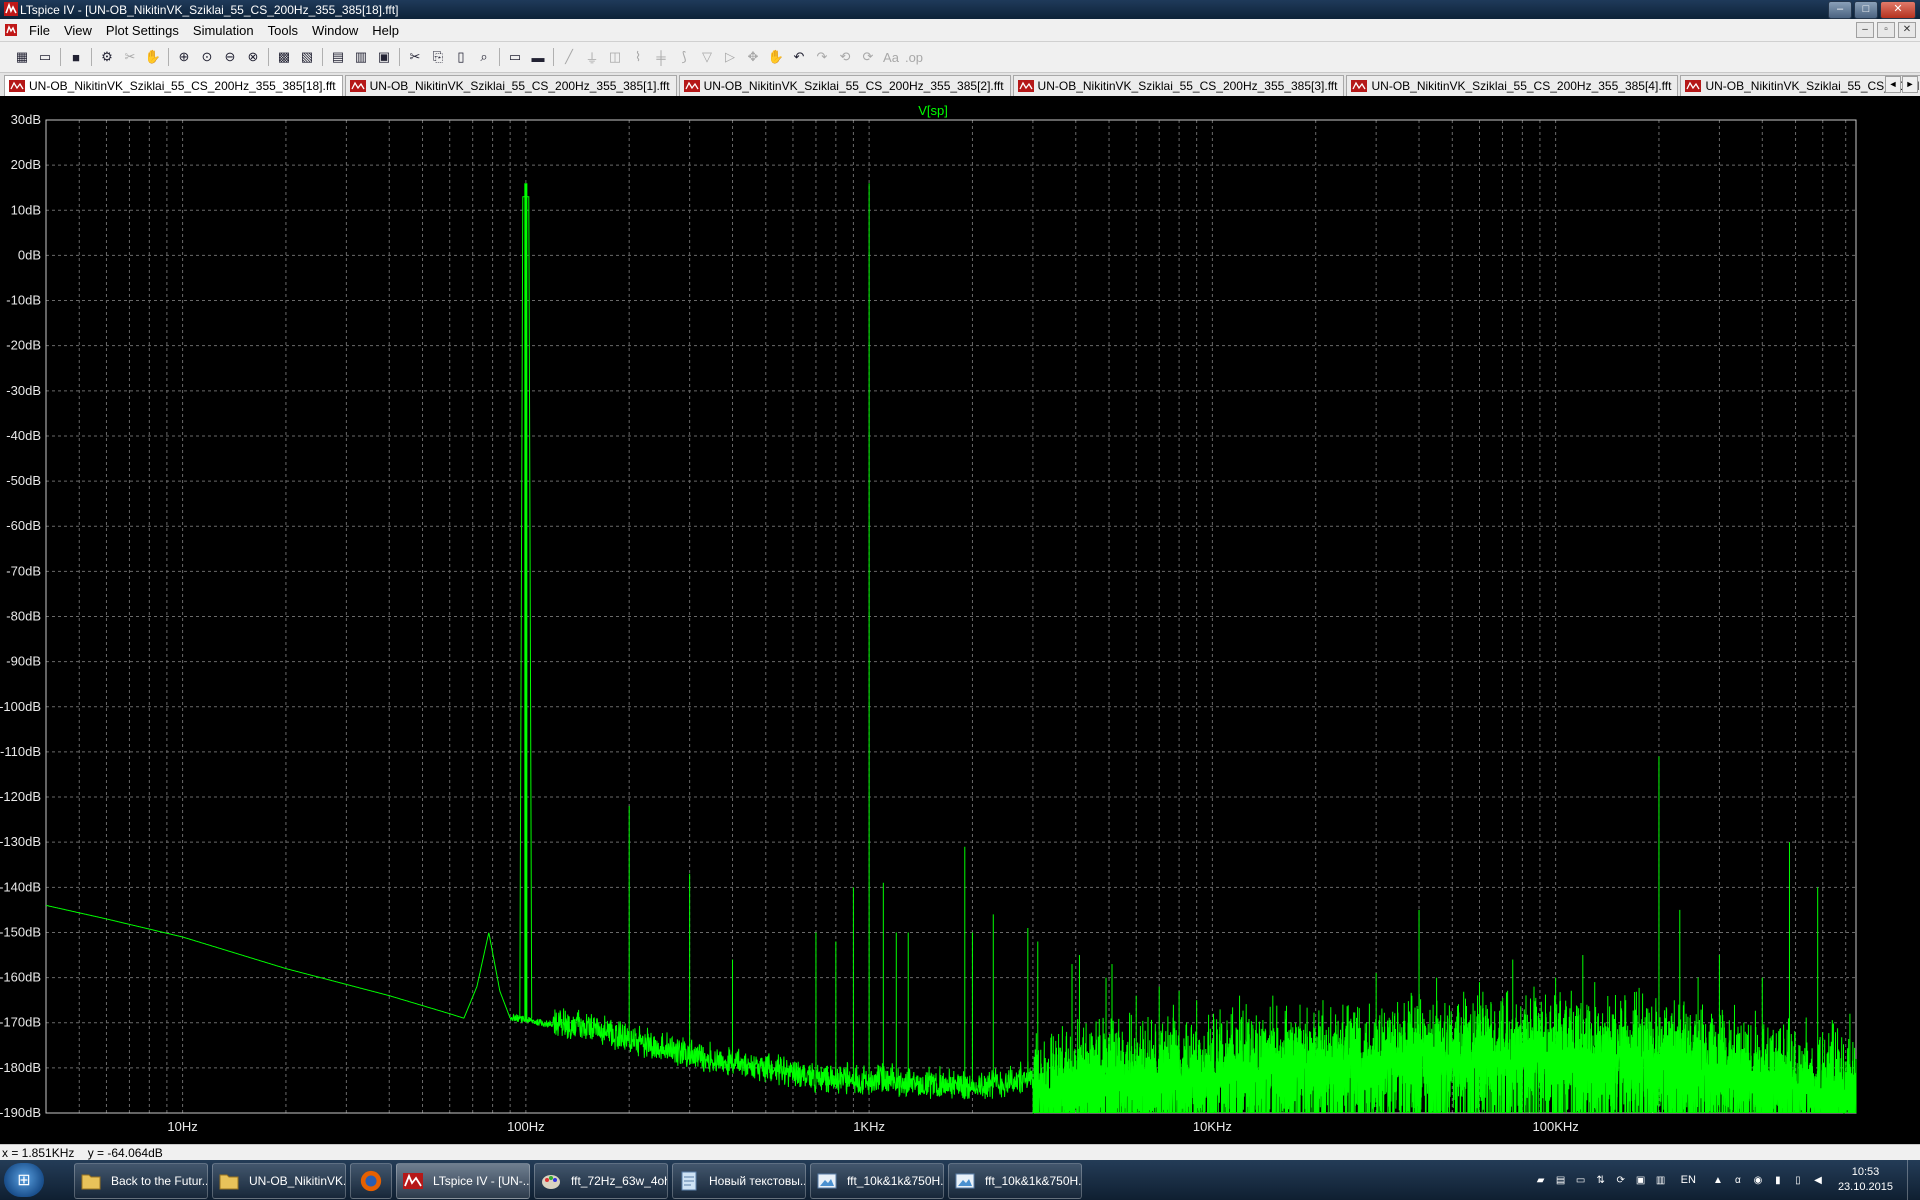 This screenshot has width=1920, height=1200. Describe the element at coordinates (1798, 1180) in the screenshot. I see `network-status-icon: ▯` at that location.